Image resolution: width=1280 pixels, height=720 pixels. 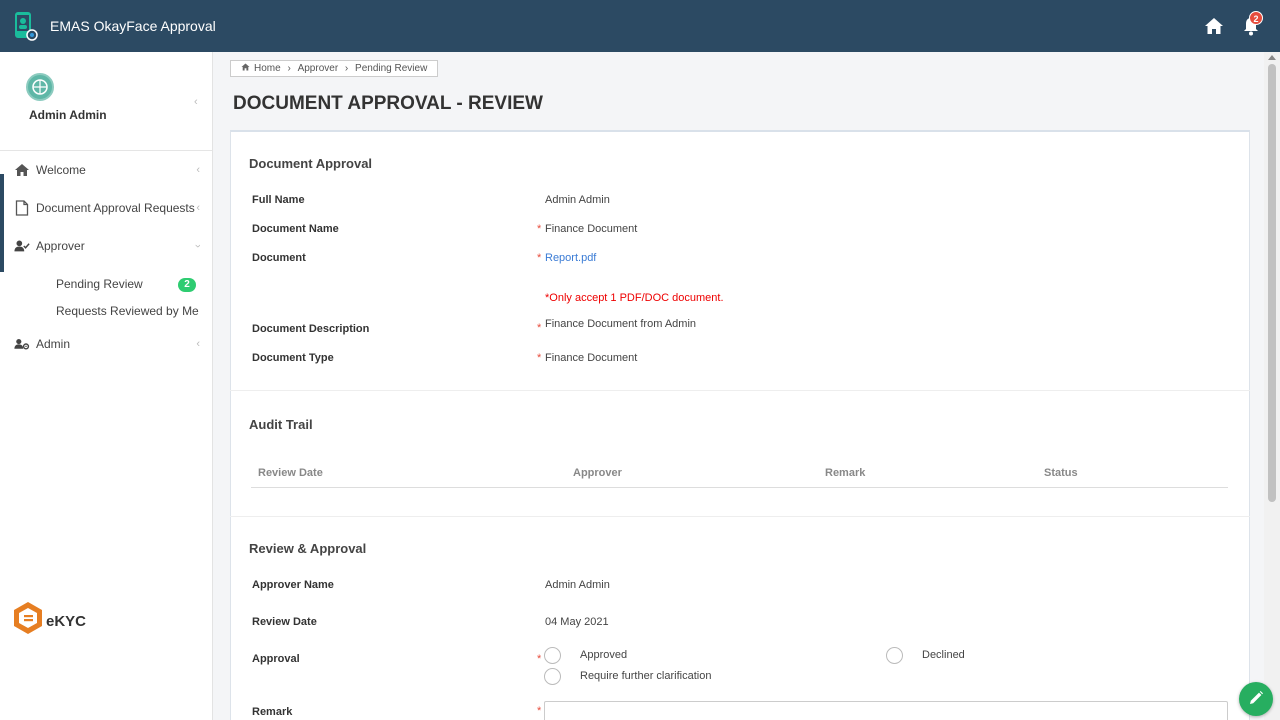 I want to click on app-title: EMAS OkayFace Approval, so click(x=133, y=26).